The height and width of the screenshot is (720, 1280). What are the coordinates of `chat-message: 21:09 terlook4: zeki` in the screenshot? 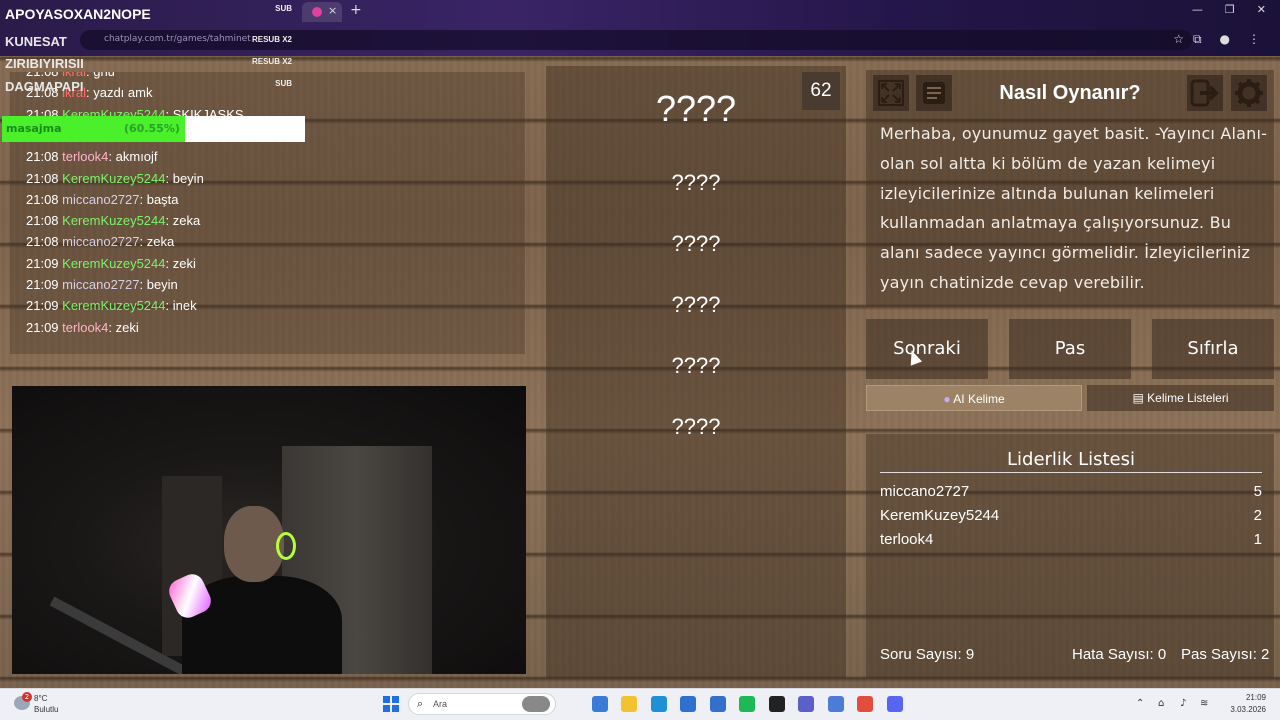 It's located at (82, 327).